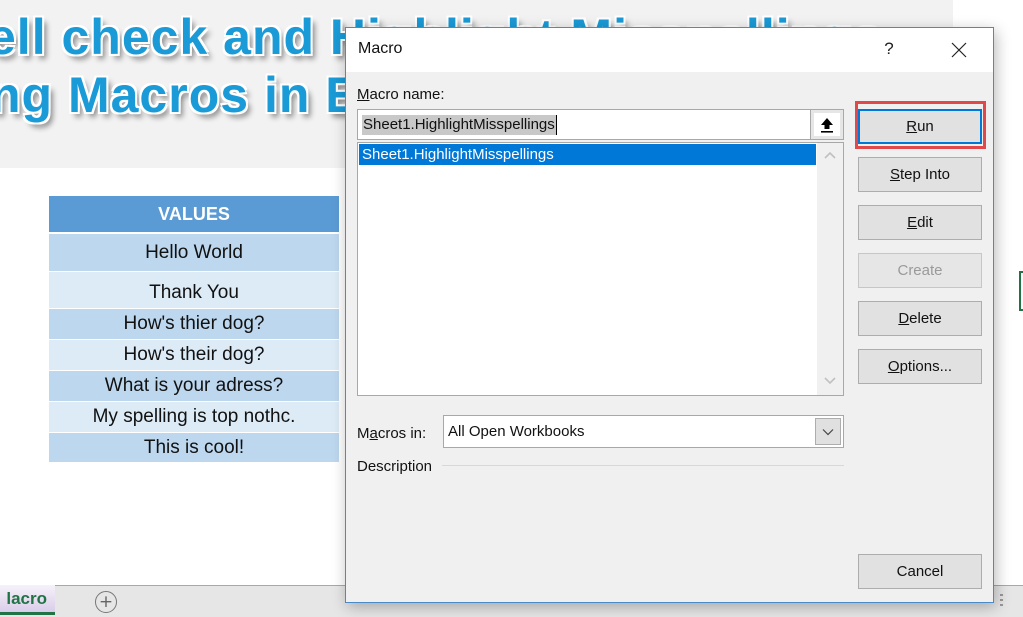 The image size is (1023, 617). What do you see at coordinates (920, 318) in the screenshot?
I see `delete-button: Delete` at bounding box center [920, 318].